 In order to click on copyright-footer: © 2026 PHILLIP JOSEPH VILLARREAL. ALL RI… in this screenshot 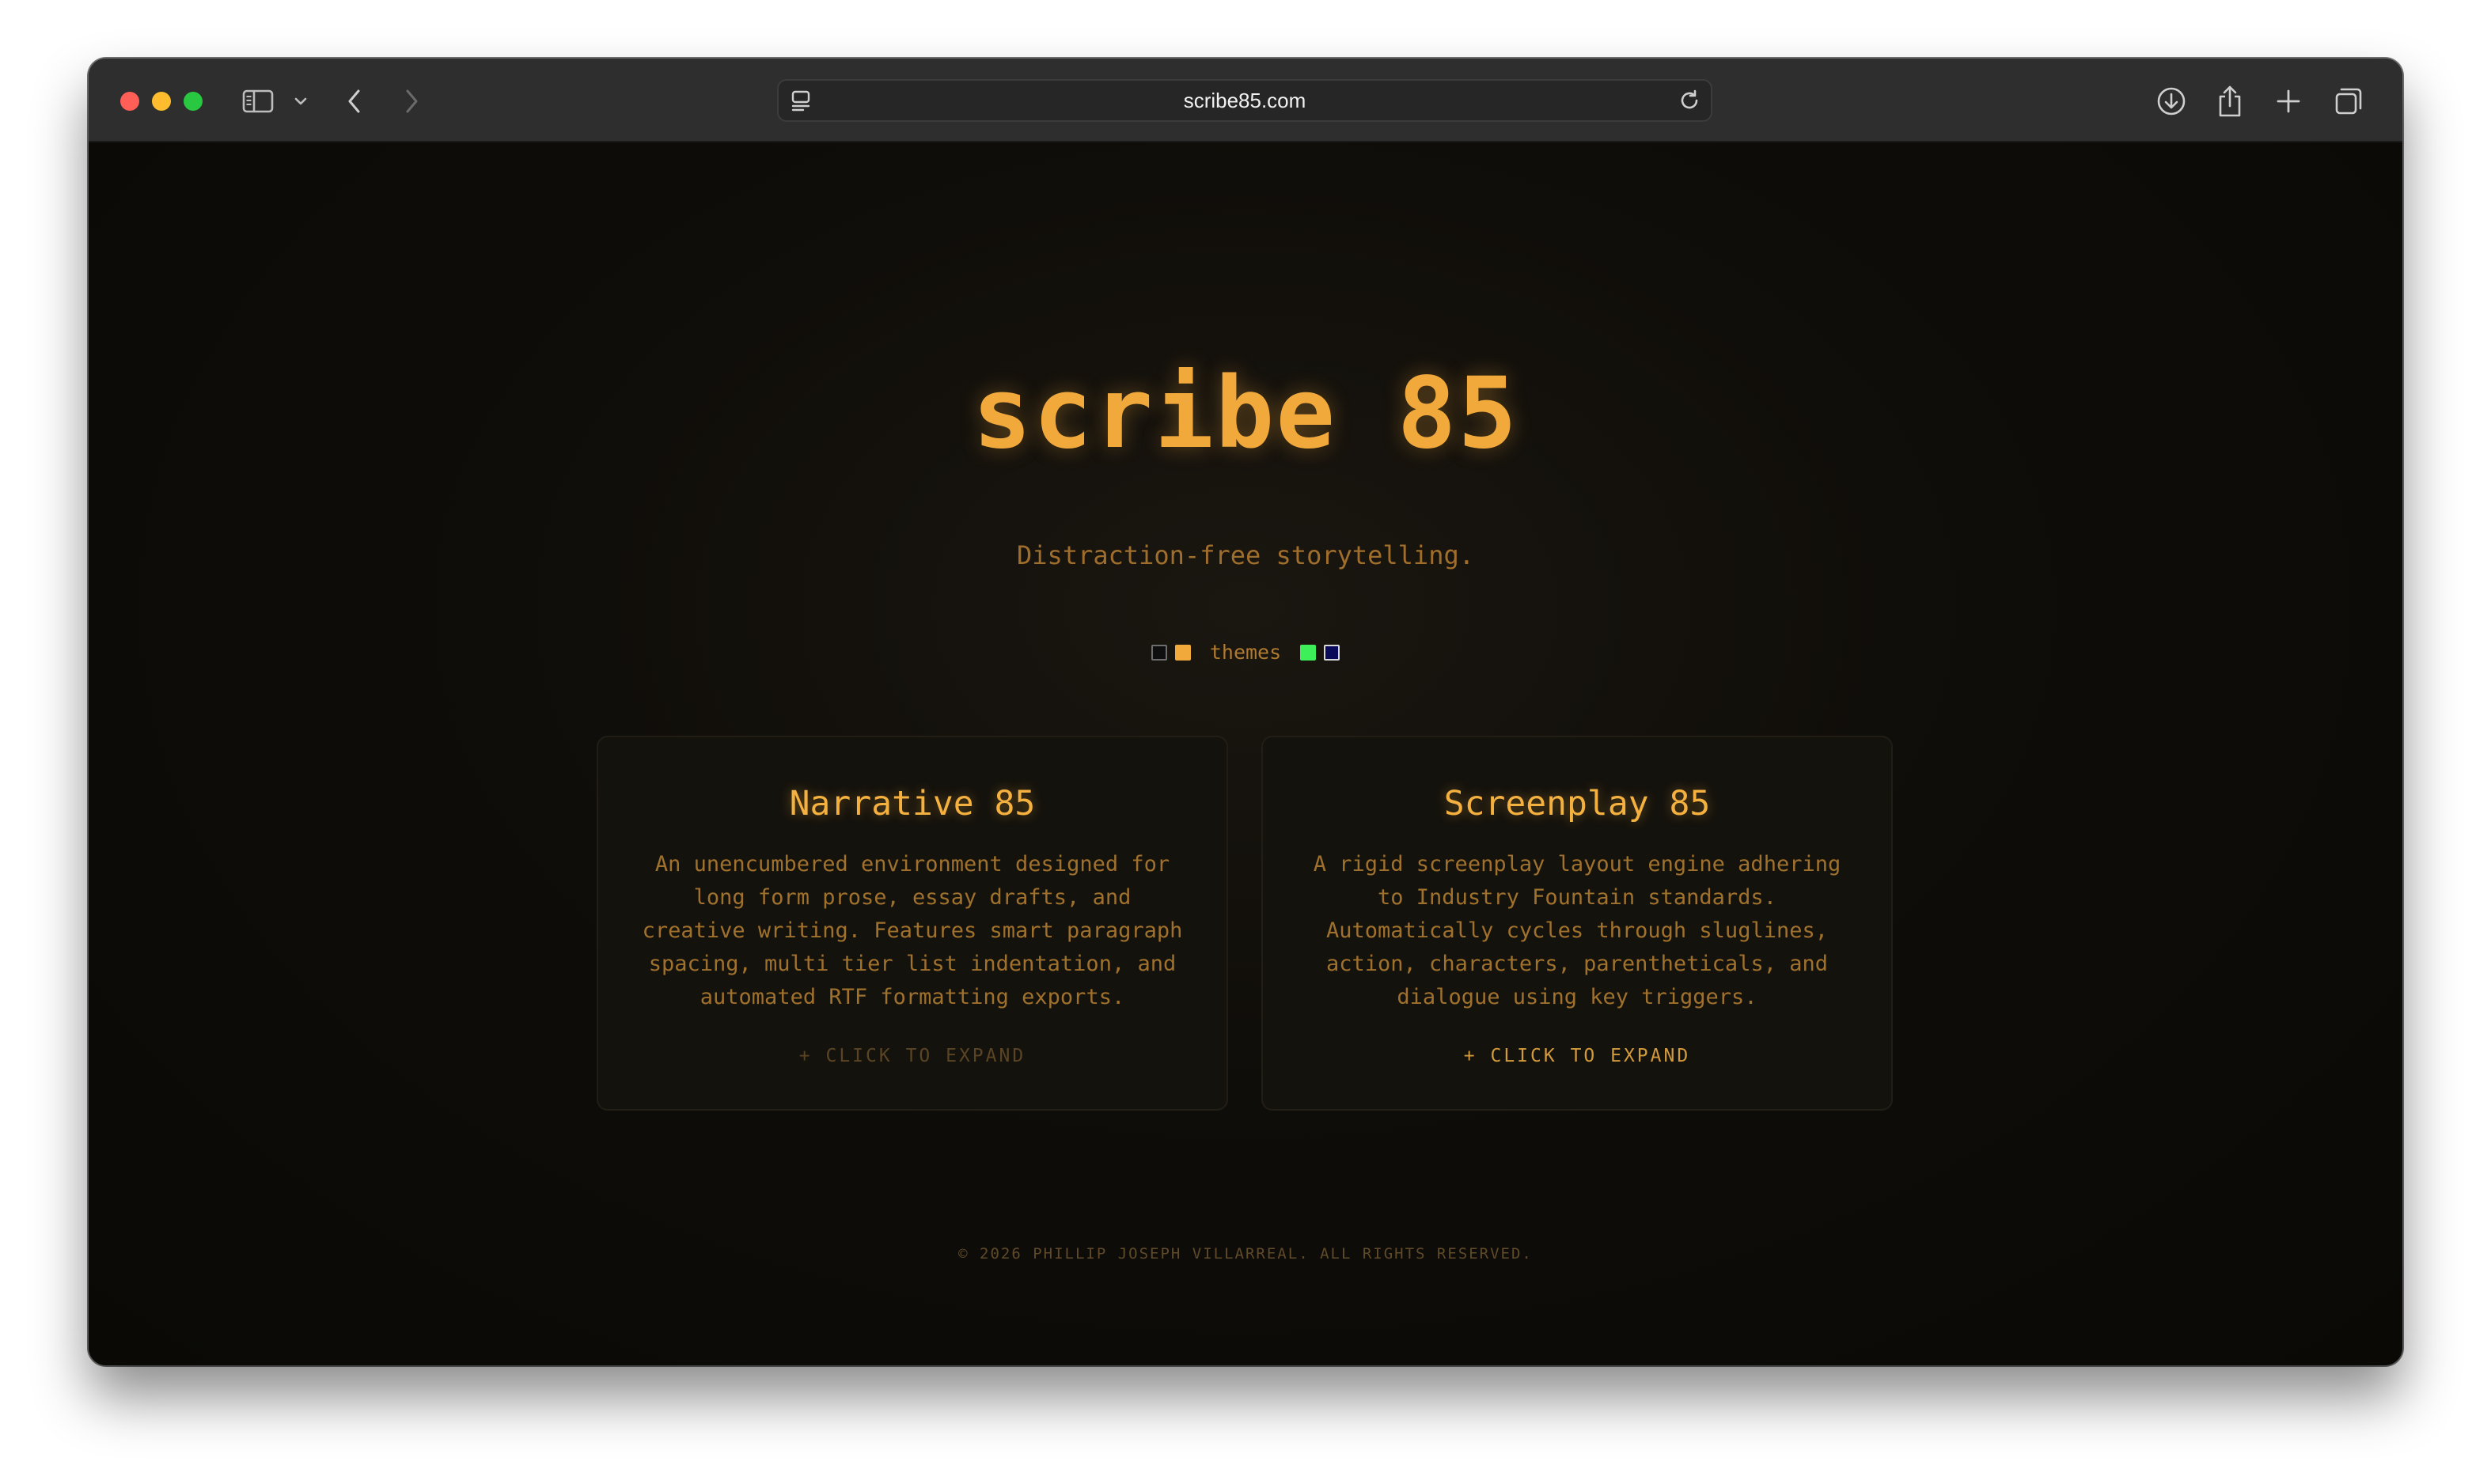, I will do `click(1246, 1254)`.